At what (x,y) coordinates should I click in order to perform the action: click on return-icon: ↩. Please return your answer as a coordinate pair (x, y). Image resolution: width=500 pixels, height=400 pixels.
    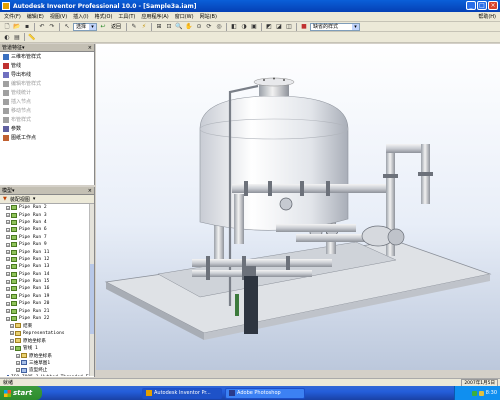
    Looking at the image, I should click on (103, 27).